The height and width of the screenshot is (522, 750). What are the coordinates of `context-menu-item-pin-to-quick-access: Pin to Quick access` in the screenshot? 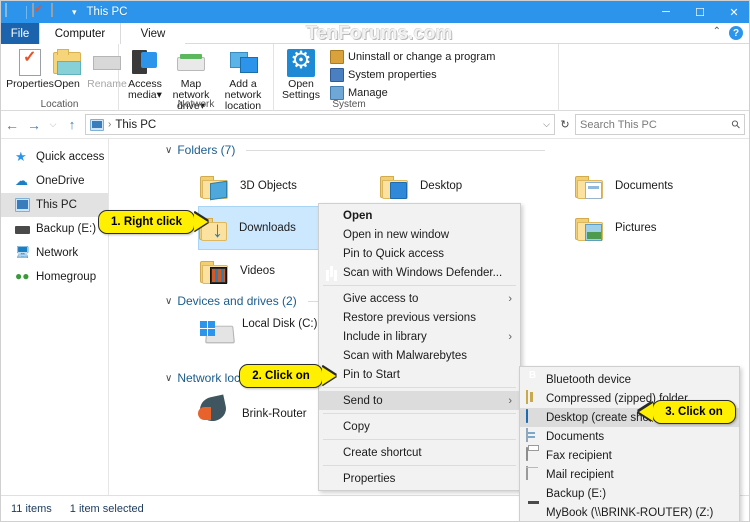 It's located at (419, 253).